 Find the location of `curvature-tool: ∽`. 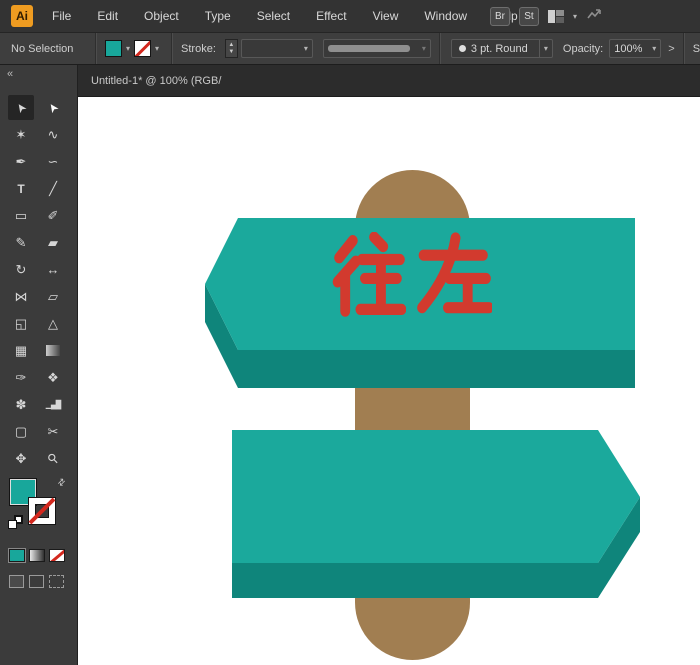

curvature-tool: ∽ is located at coordinates (53, 161).